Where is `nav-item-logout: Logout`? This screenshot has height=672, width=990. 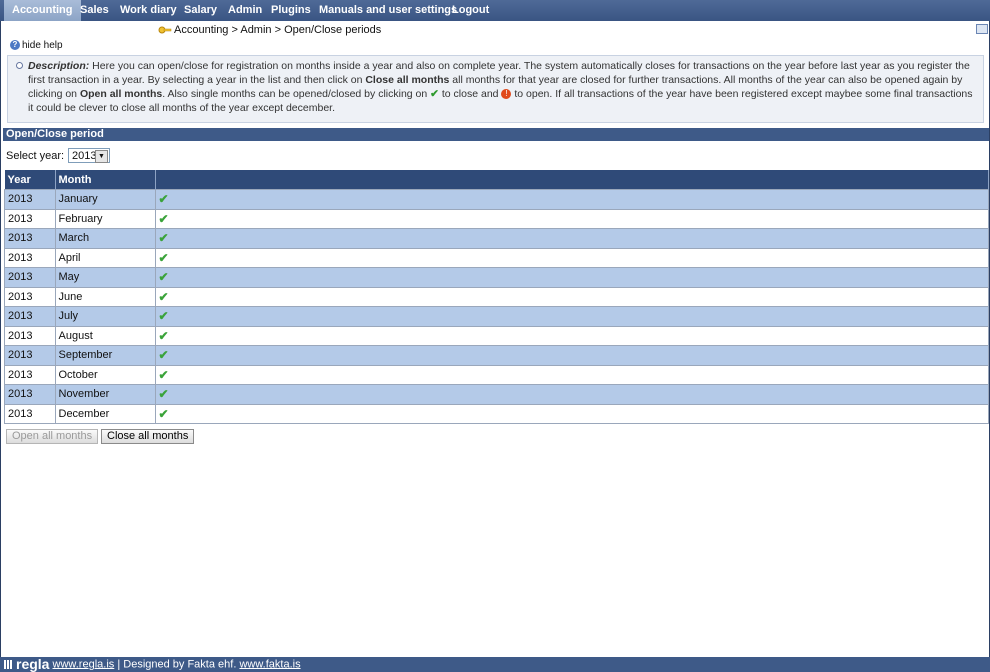 nav-item-logout: Logout is located at coordinates (470, 10).